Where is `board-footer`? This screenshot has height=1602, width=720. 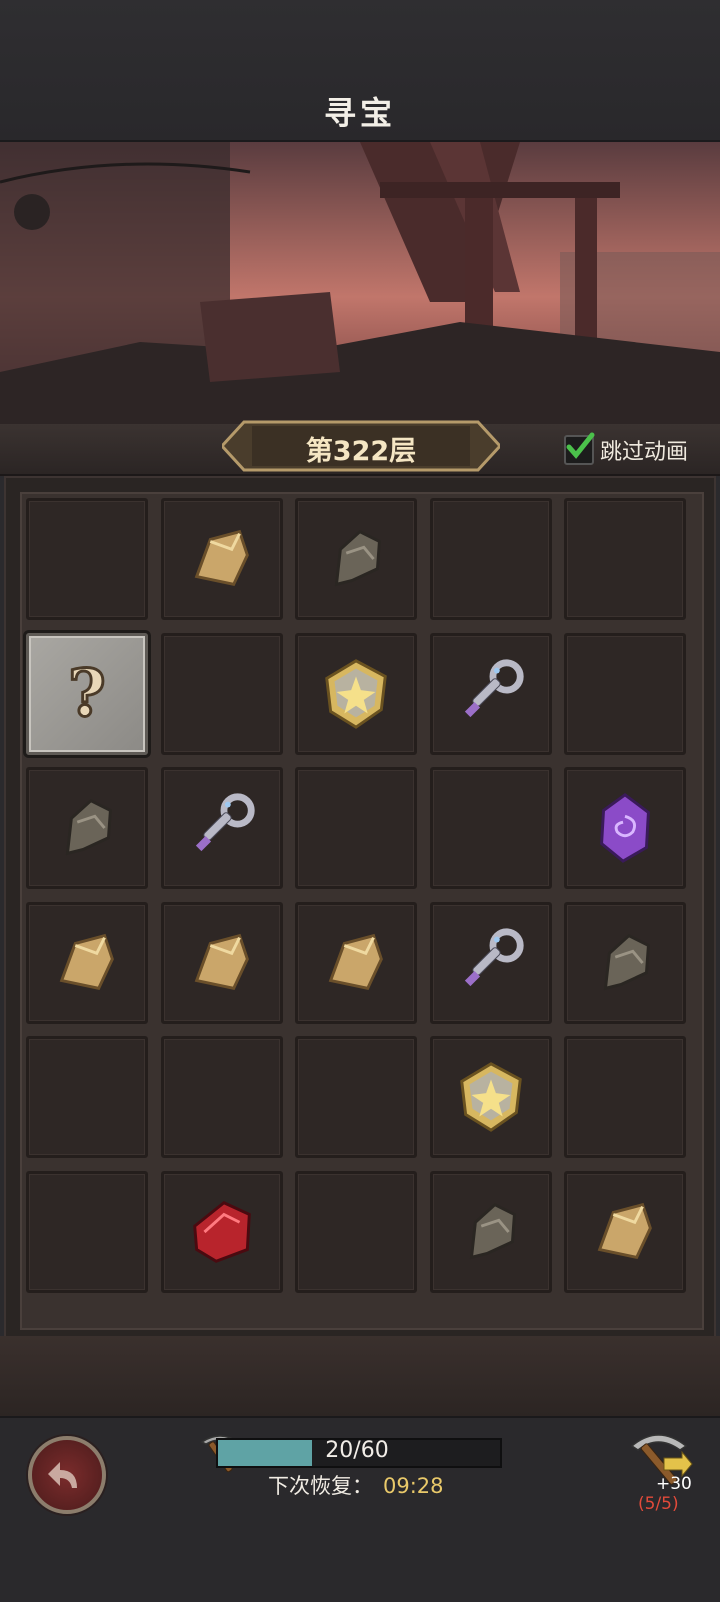 board-footer is located at coordinates (360, 1376).